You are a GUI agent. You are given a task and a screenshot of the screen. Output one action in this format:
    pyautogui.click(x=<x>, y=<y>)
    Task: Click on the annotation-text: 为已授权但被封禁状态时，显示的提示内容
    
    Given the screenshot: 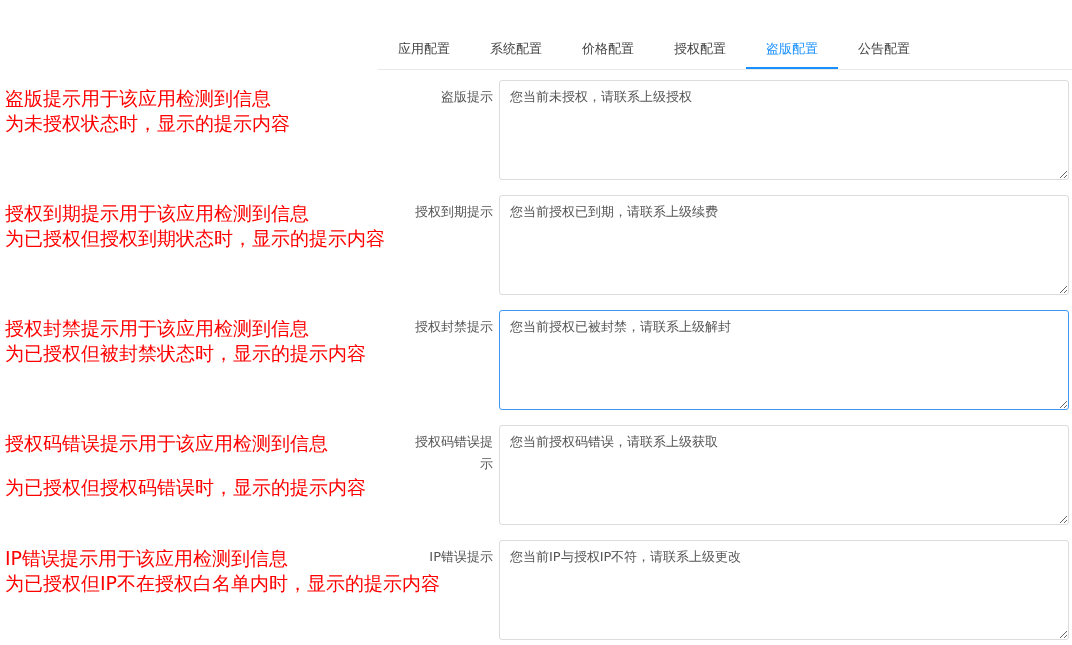 What is the action you would take?
    pyautogui.click(x=185, y=353)
    